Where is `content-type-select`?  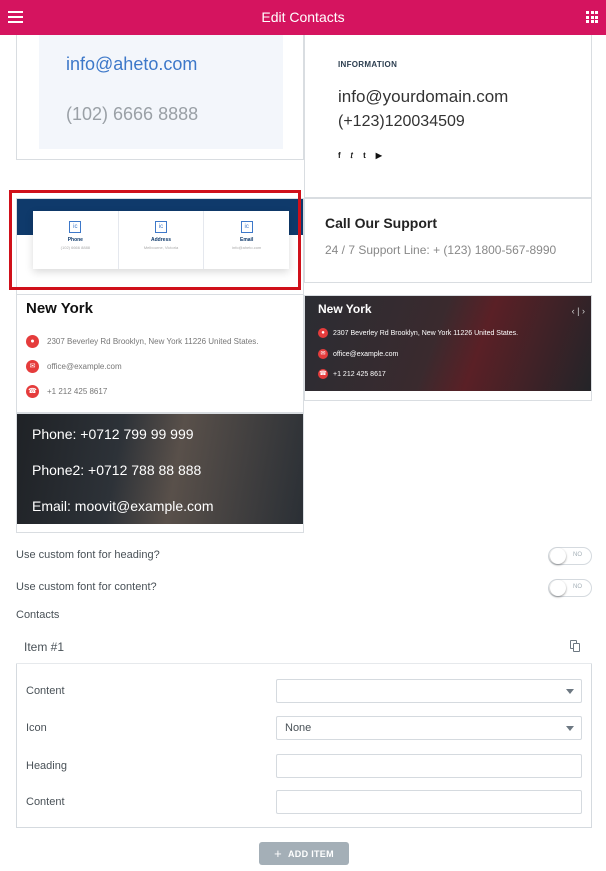
content-type-select is located at coordinates (429, 691).